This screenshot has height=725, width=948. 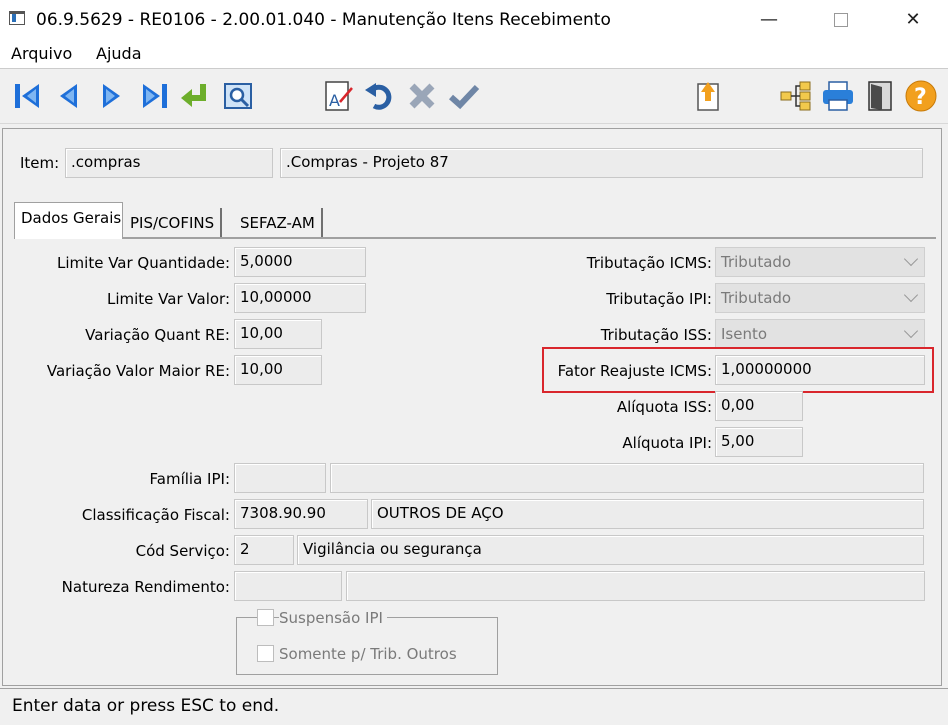 What do you see at coordinates (189, 479) in the screenshot?
I see `familia-ipi-label: Família IPI:` at bounding box center [189, 479].